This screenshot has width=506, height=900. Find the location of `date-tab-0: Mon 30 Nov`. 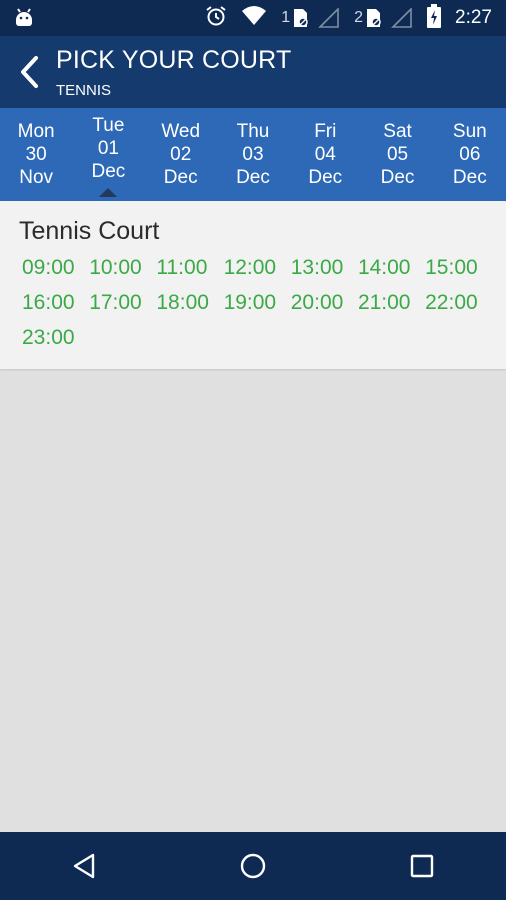

date-tab-0: Mon 30 Nov is located at coordinates (36, 154).